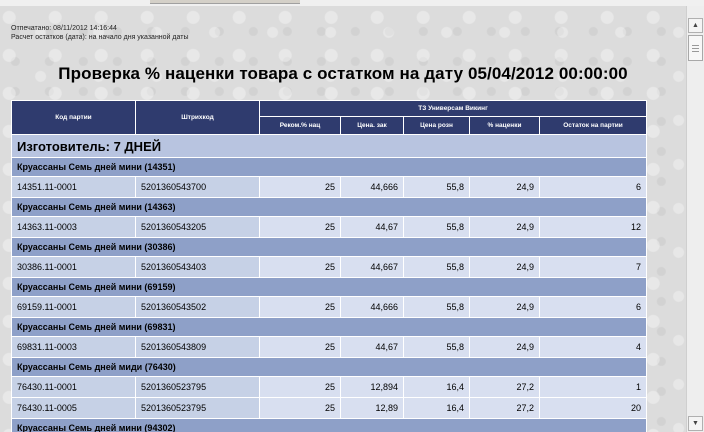  Describe the element at coordinates (64, 28) in the screenshot. I see `printed-timestamp: Отпечатано: 08/11/2012 14:16:44` at that location.